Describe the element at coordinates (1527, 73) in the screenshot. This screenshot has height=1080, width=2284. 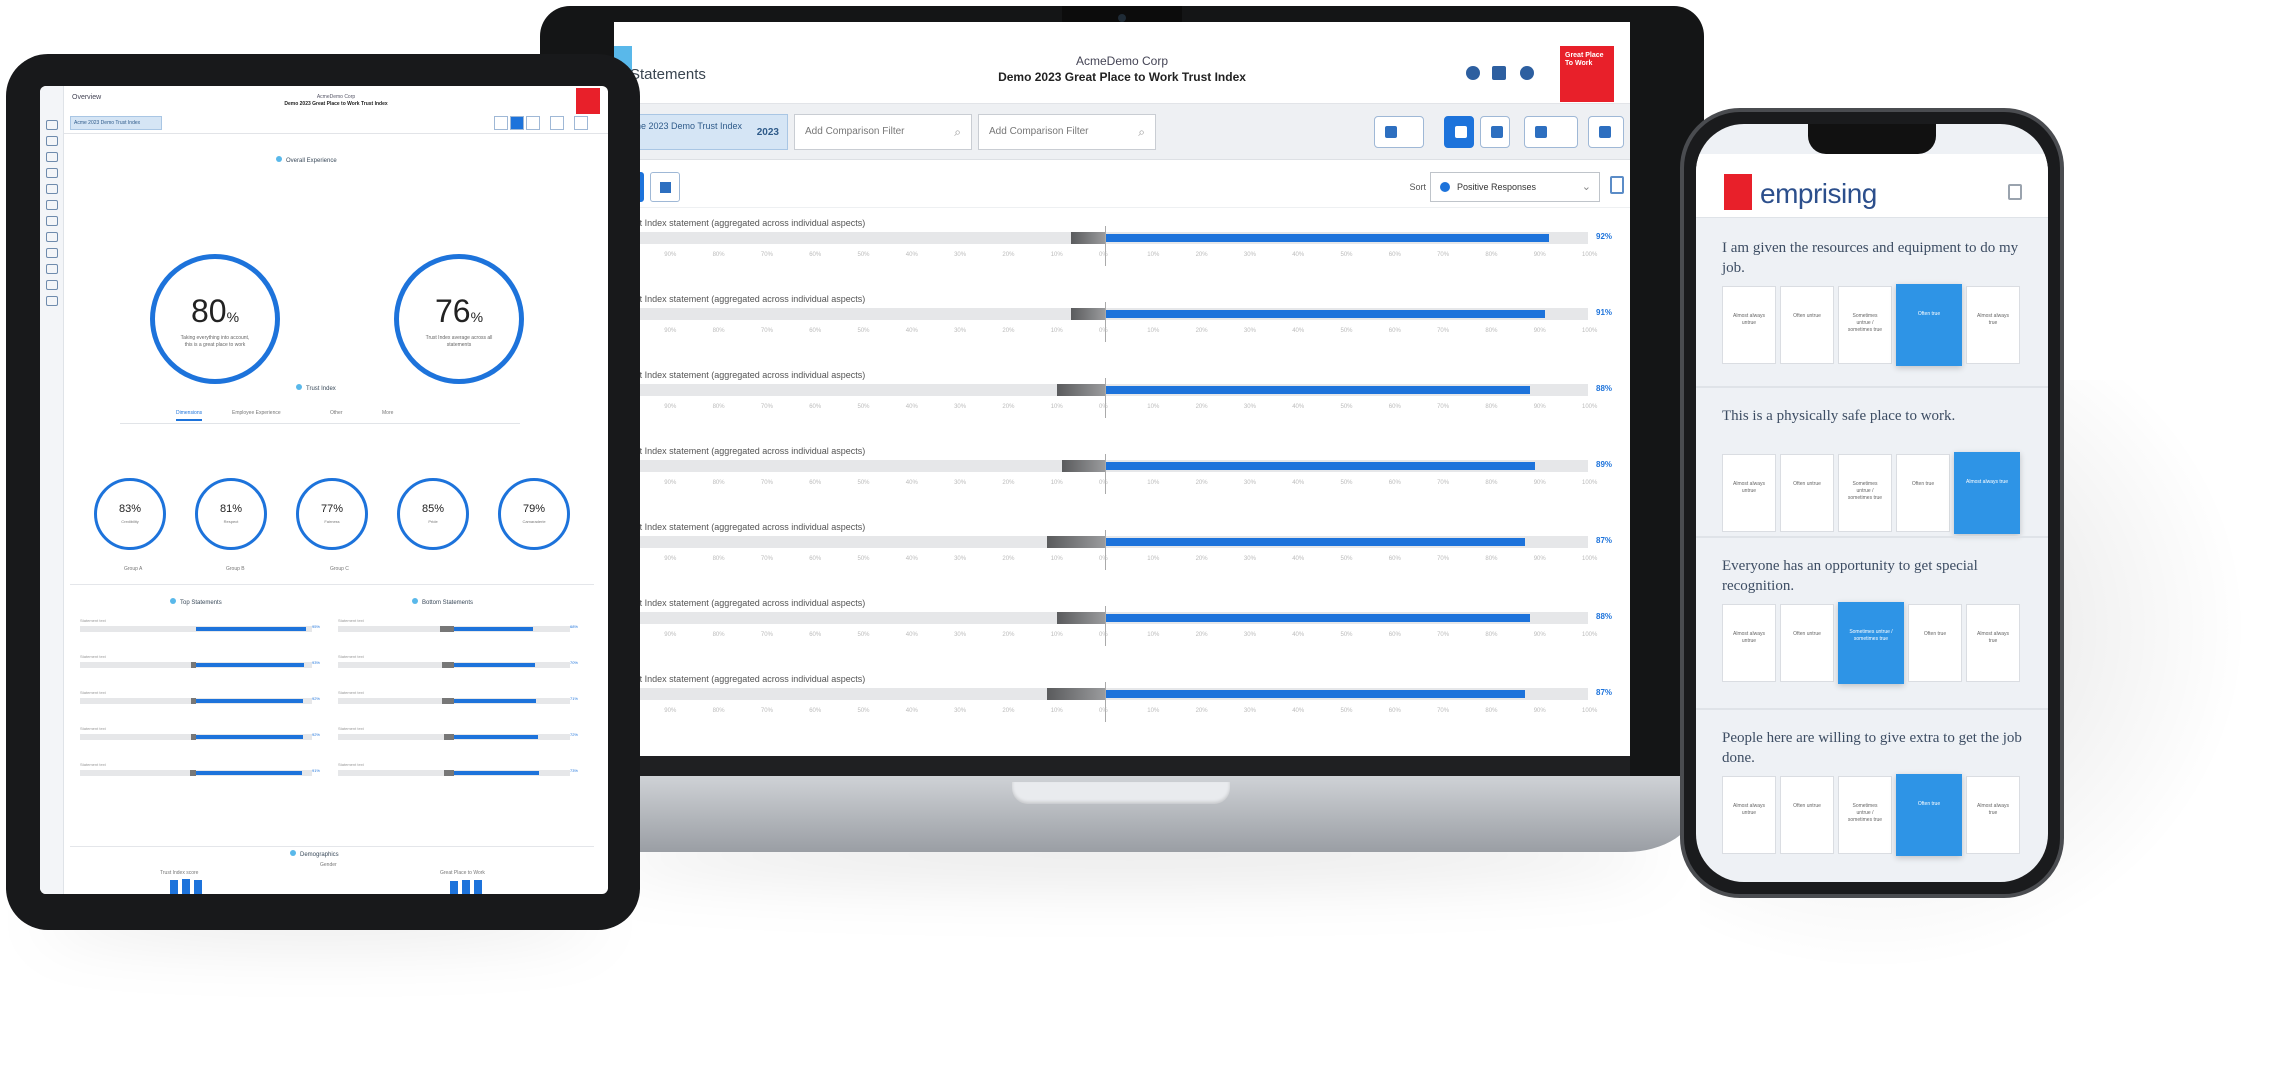
I see `user-icon` at that location.